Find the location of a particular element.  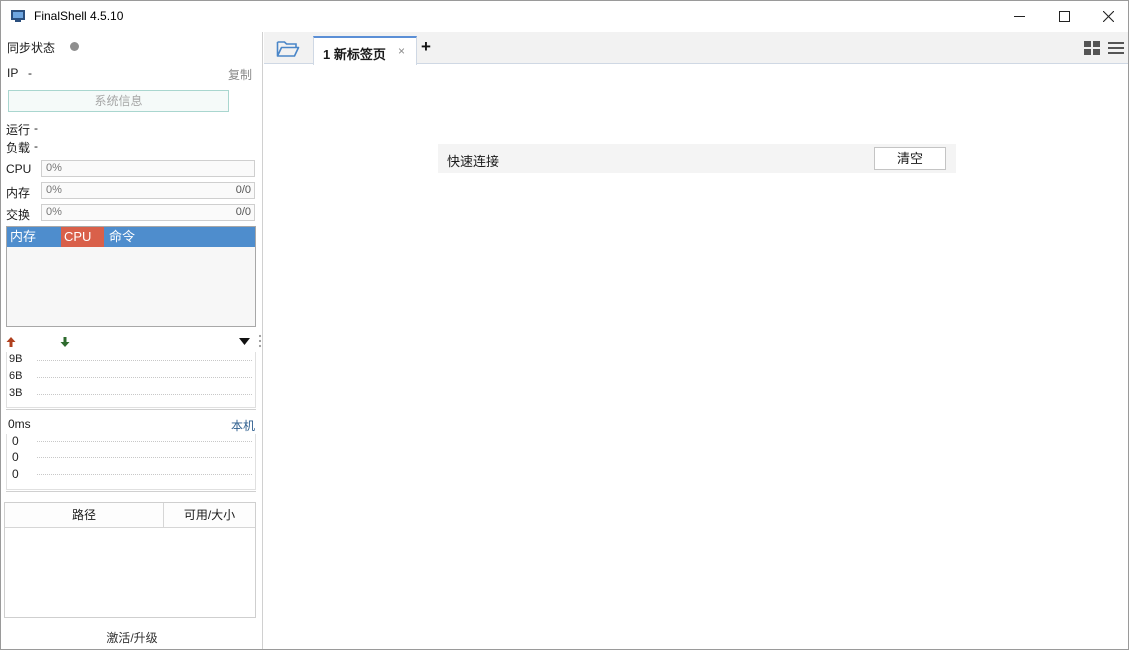

cpu-label: CPU is located at coordinates (19, 169).